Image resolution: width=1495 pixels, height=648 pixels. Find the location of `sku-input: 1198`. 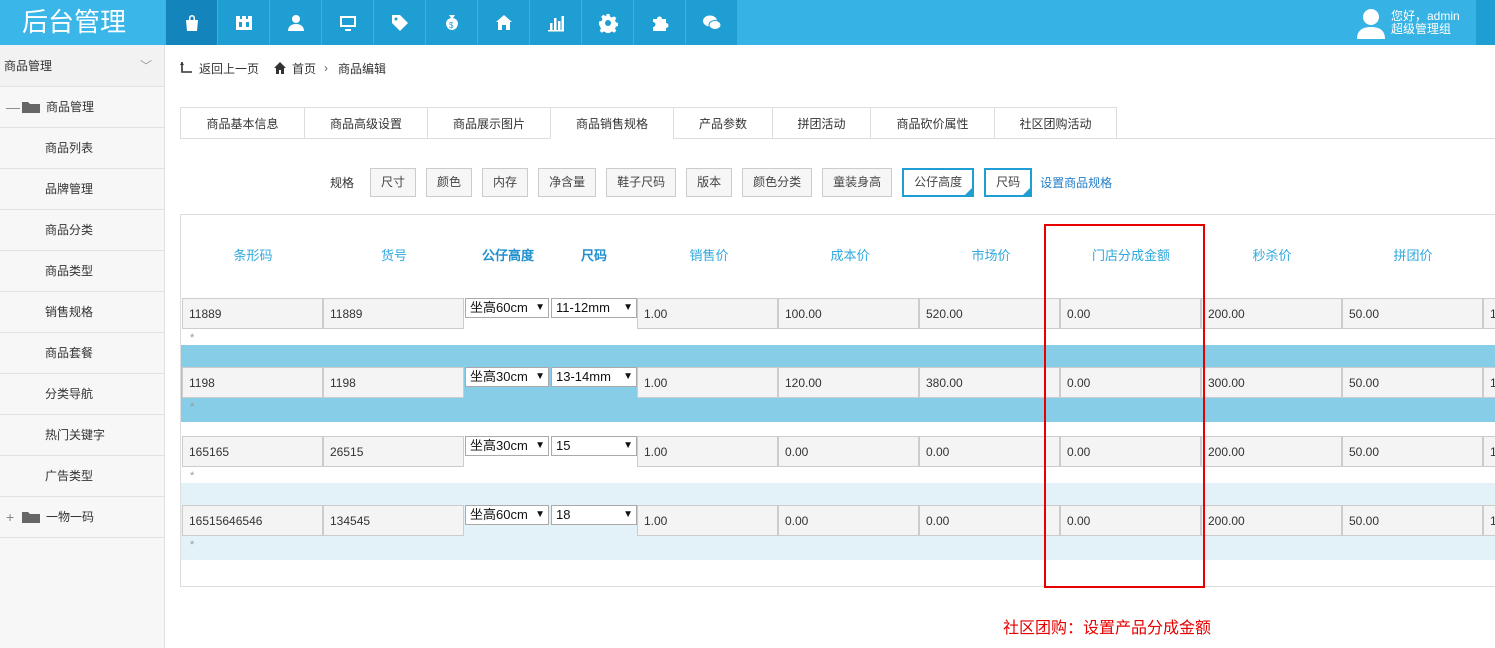

sku-input: 1198 is located at coordinates (393, 382).